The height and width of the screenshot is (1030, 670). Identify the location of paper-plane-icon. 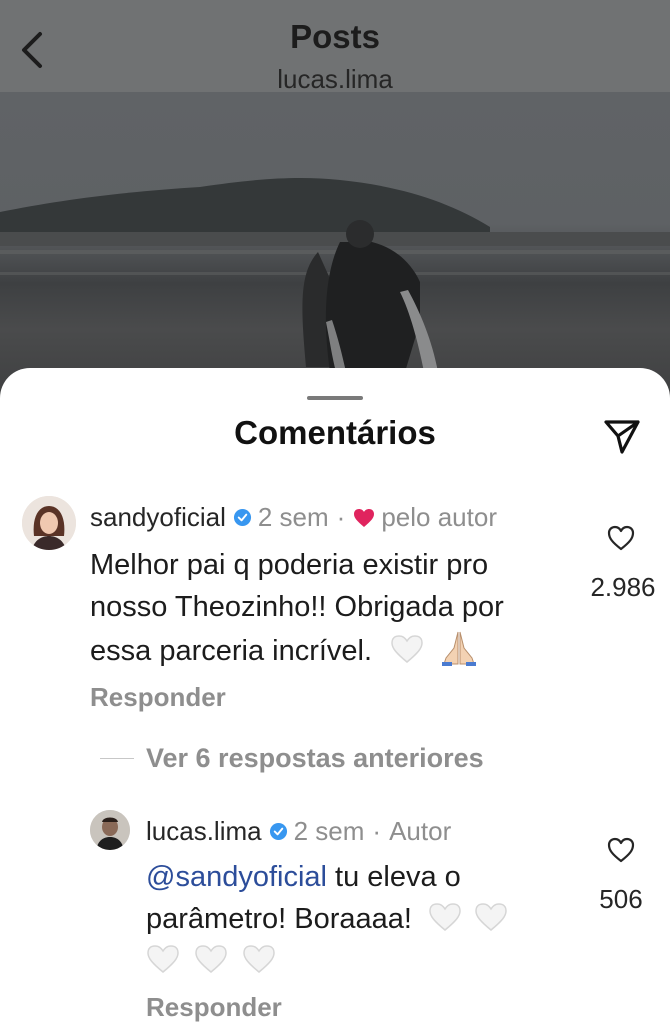
(622, 437).